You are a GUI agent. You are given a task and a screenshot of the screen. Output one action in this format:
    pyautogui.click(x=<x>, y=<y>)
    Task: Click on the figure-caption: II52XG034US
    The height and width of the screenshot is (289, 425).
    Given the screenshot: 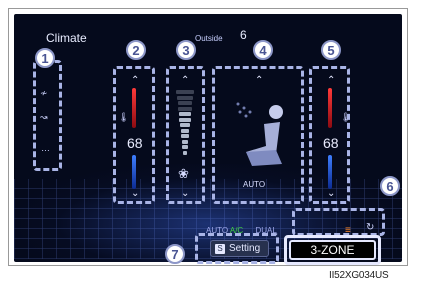 What is the action you would take?
    pyautogui.click(x=359, y=275)
    